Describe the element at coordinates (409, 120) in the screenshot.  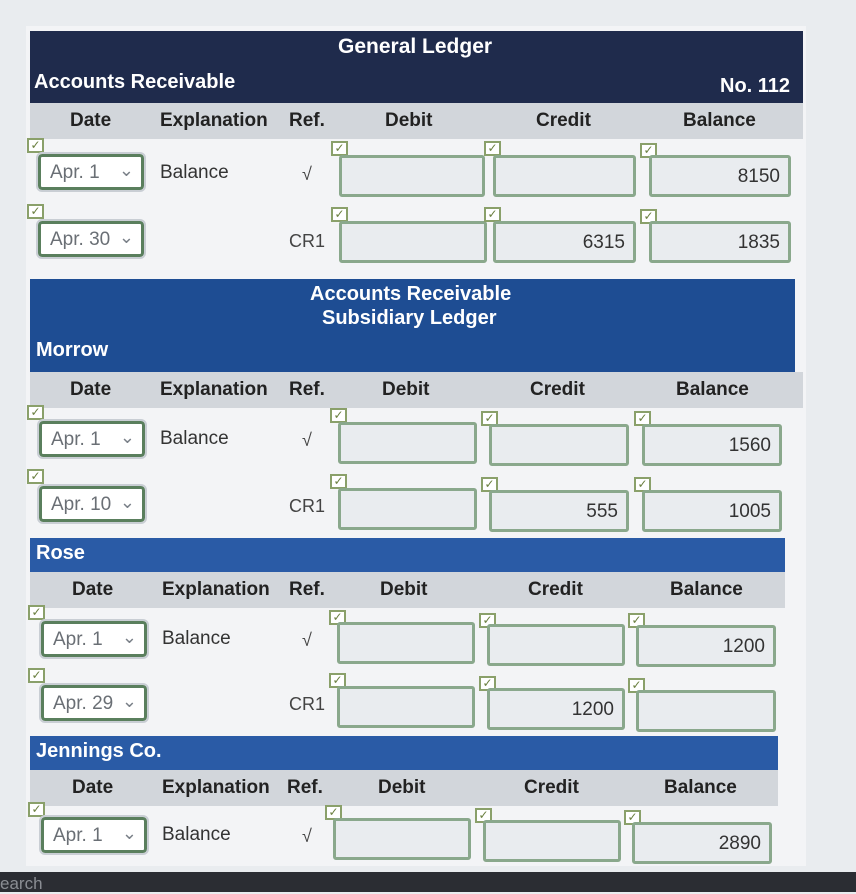
I see `col-debit: Debit` at that location.